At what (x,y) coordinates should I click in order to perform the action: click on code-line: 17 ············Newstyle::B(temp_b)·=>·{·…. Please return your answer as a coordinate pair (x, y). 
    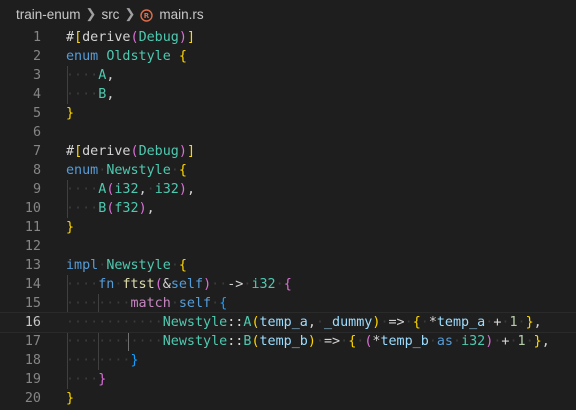
    Looking at the image, I should click on (288, 341).